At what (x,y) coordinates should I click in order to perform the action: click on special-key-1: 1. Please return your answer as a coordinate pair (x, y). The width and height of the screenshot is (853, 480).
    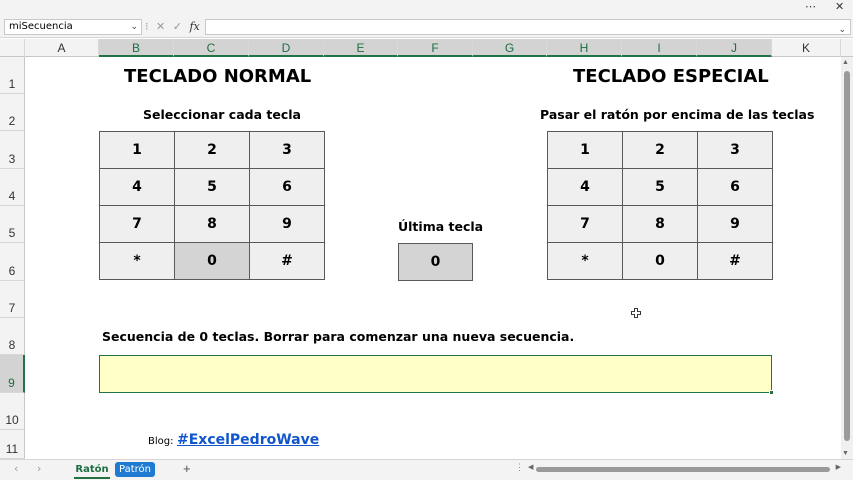
    Looking at the image, I should click on (585, 150).